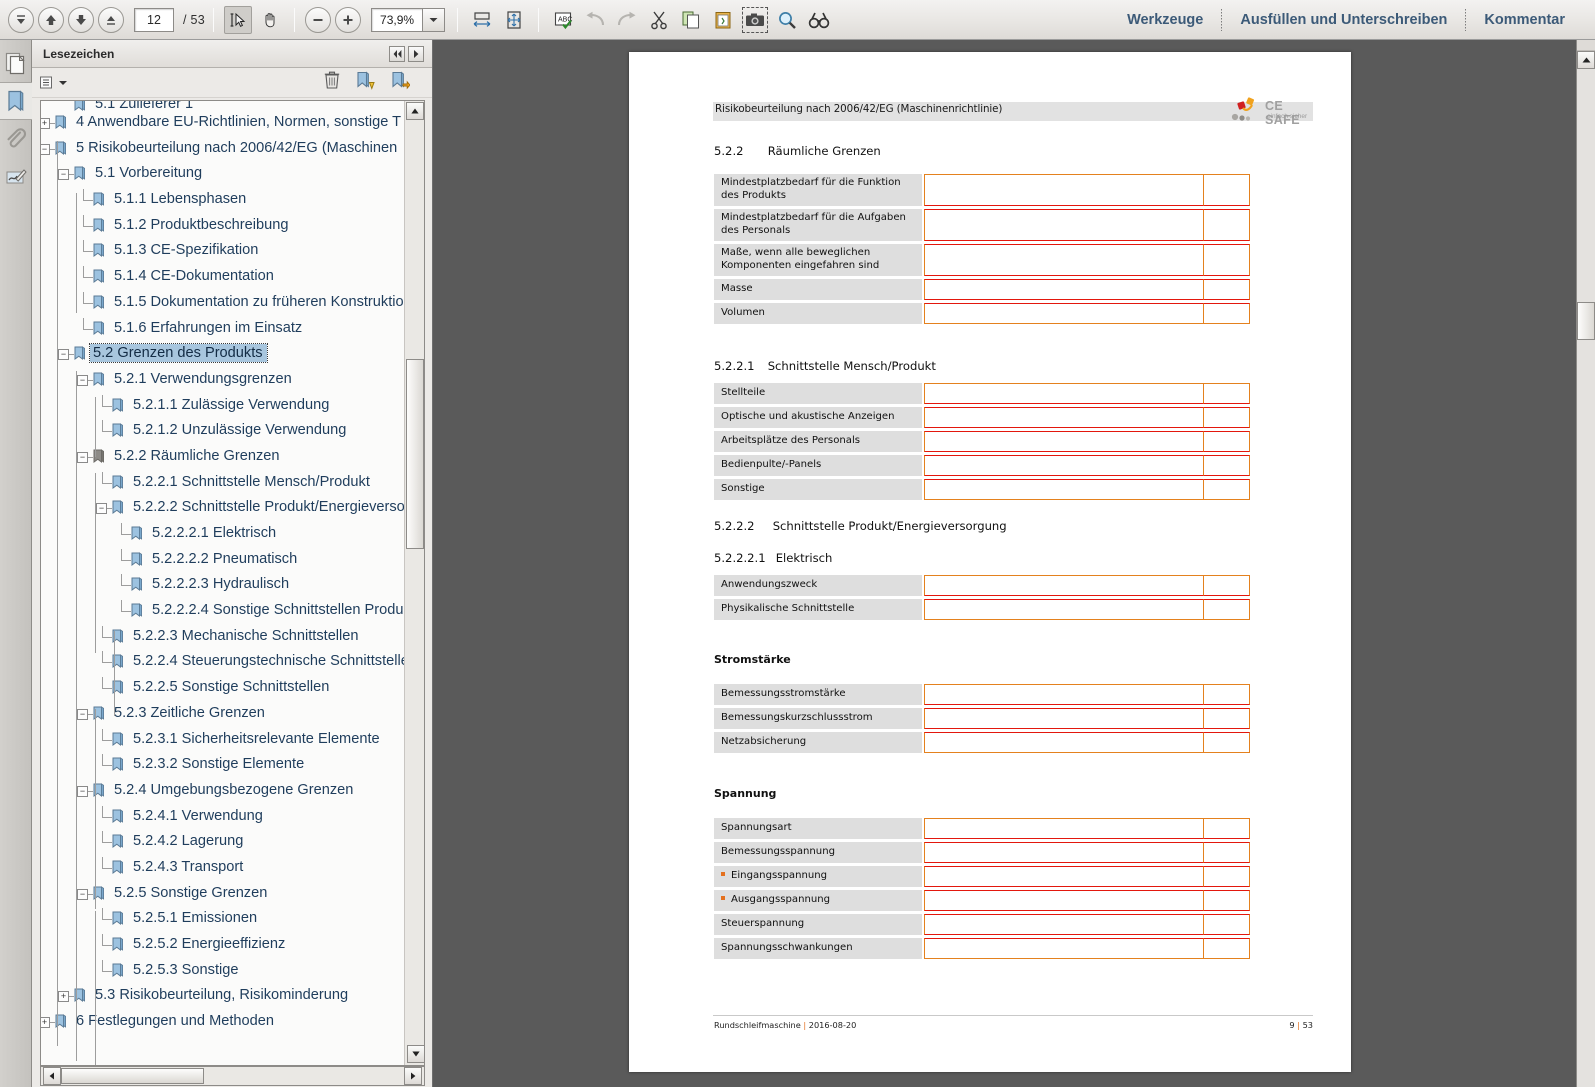  I want to click on bookmarks-vertical-scrollbar, so click(414, 583).